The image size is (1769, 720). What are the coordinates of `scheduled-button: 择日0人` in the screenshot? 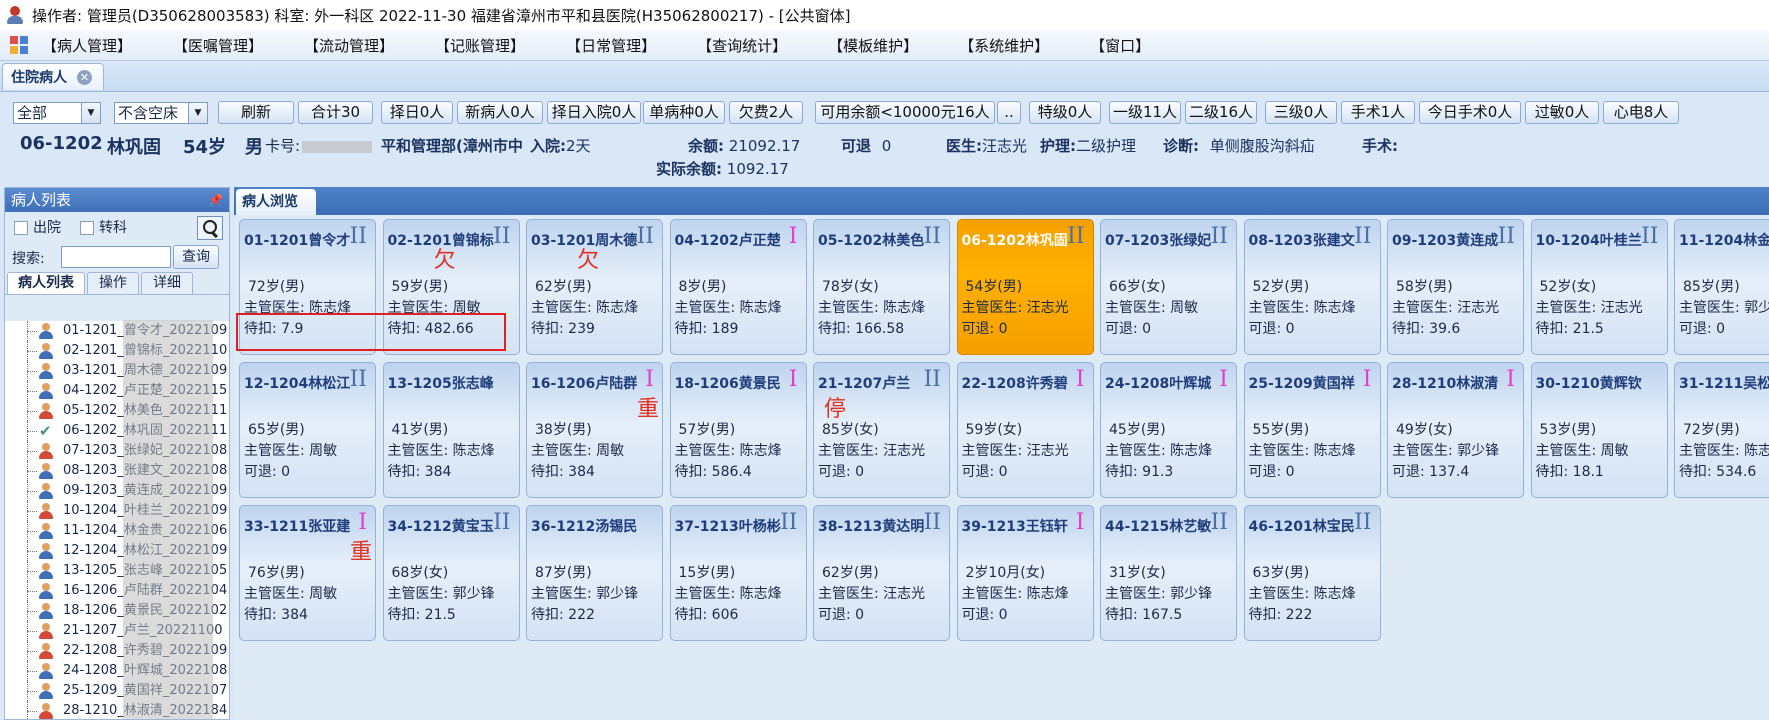 It's located at (417, 112).